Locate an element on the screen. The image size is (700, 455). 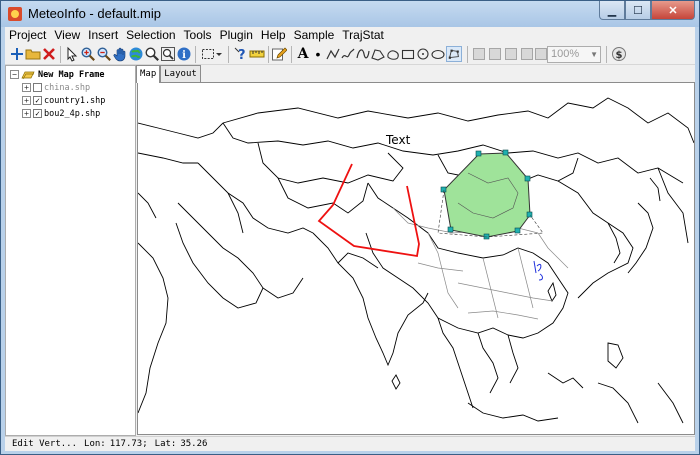
status-lat-value: 35.26 is located at coordinates (194, 444).